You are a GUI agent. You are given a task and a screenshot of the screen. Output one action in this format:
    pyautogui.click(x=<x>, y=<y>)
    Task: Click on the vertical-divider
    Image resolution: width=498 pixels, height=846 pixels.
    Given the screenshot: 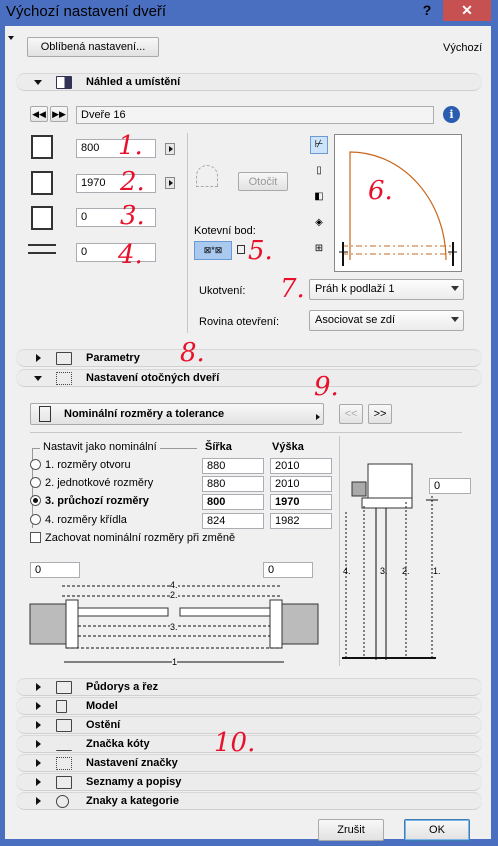 What is the action you would take?
    pyautogui.click(x=187, y=233)
    